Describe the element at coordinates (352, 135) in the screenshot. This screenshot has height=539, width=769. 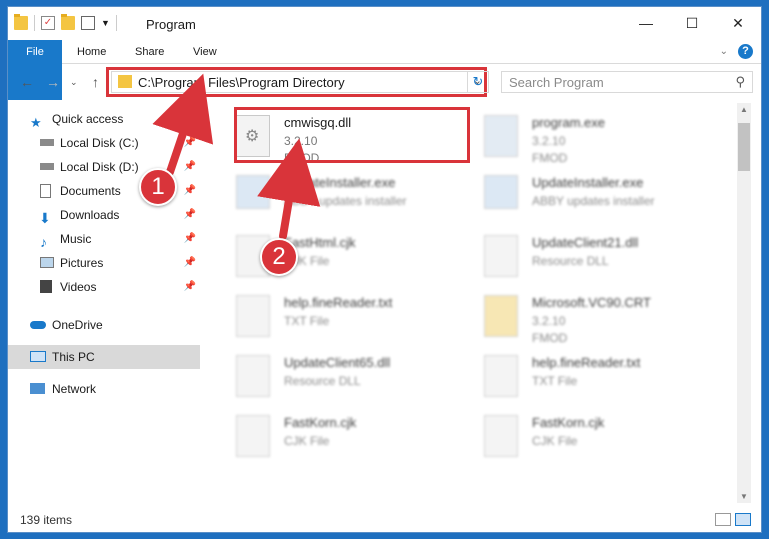
I see `selected-file-highlight-box` at that location.